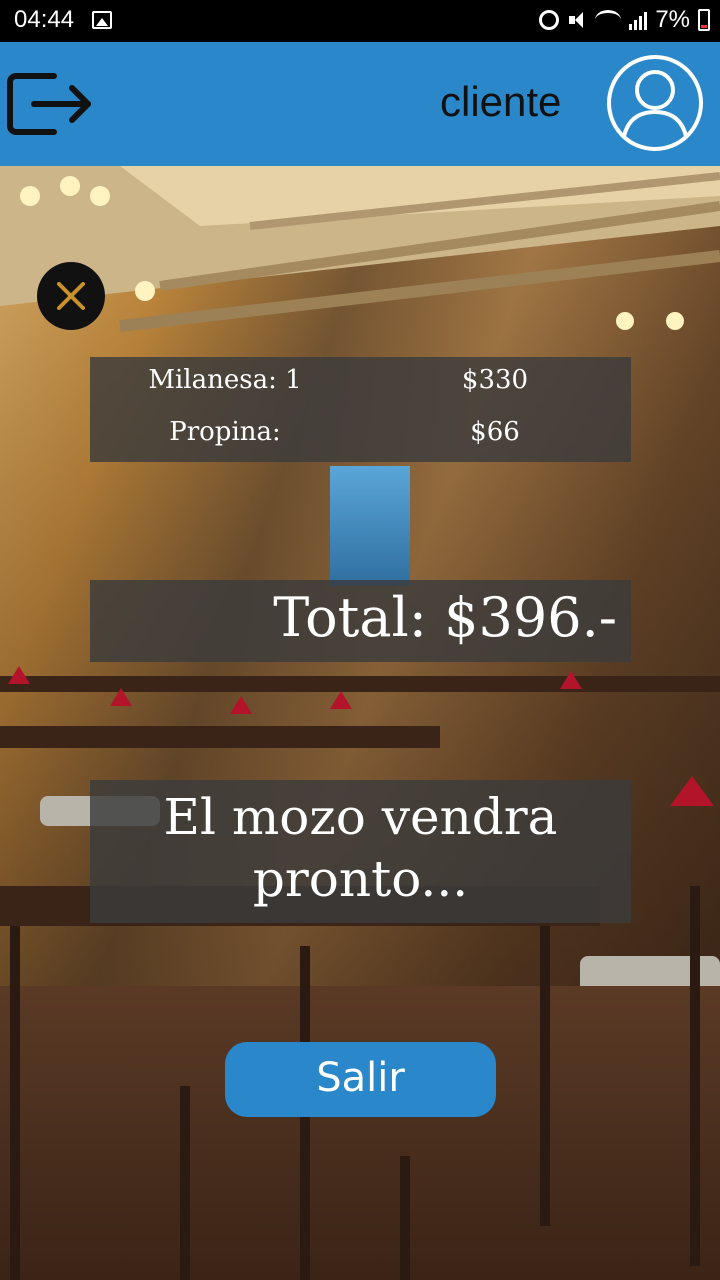  Describe the element at coordinates (360, 1079) in the screenshot. I see `exit-button: Salir` at that location.